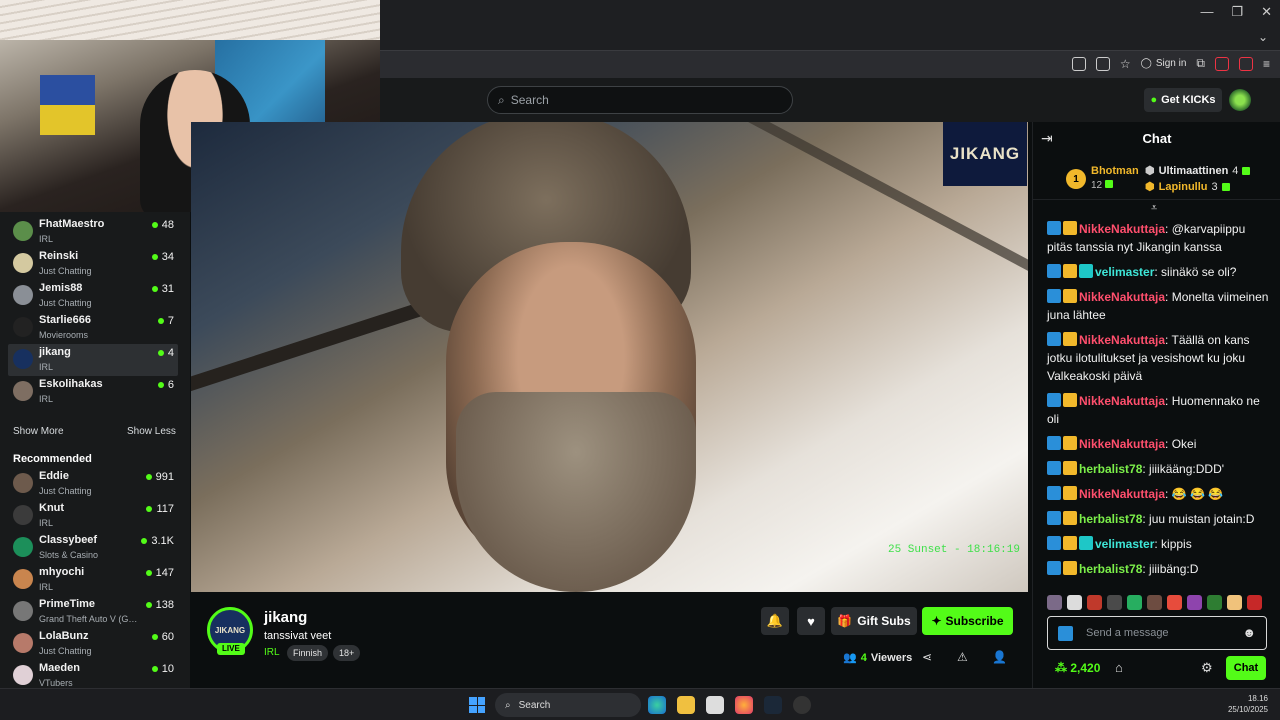 This screenshot has width=1280, height=720. Describe the element at coordinates (272, 652) in the screenshot. I see `stream-category: IRL` at that location.